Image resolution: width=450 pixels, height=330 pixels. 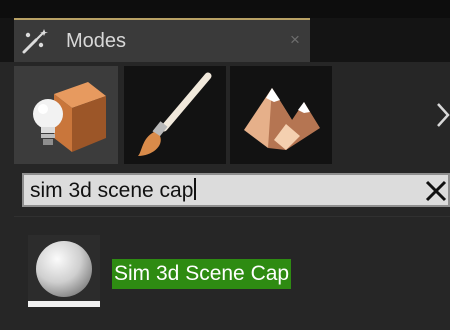 What do you see at coordinates (443, 115) in the screenshot?
I see `chevron-right-icon` at bounding box center [443, 115].